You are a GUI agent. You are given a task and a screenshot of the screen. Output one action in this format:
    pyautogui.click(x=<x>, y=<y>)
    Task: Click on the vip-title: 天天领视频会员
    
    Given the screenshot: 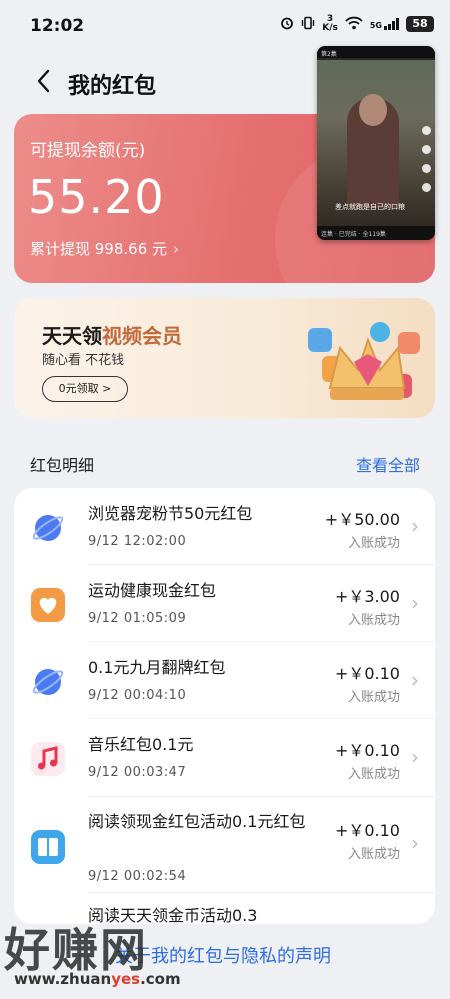 What is the action you would take?
    pyautogui.click(x=112, y=334)
    